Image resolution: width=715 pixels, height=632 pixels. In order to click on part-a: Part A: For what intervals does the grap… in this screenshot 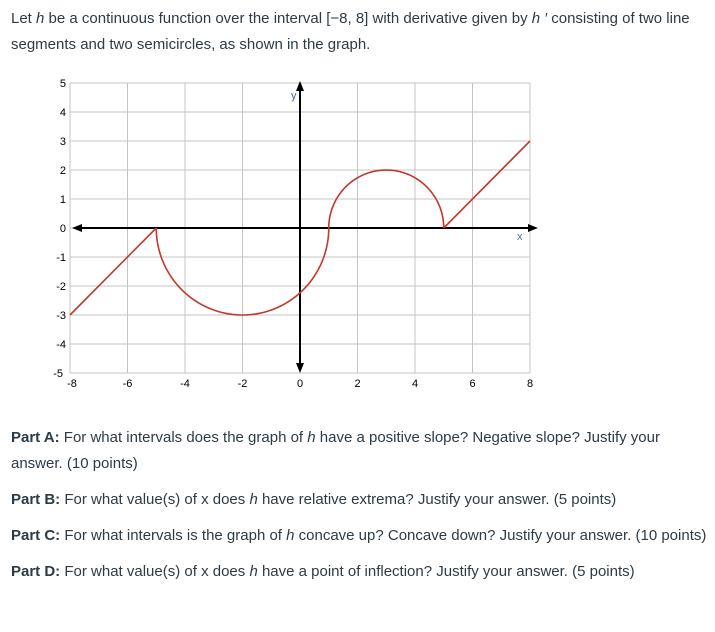, I will do `click(361, 451)`.